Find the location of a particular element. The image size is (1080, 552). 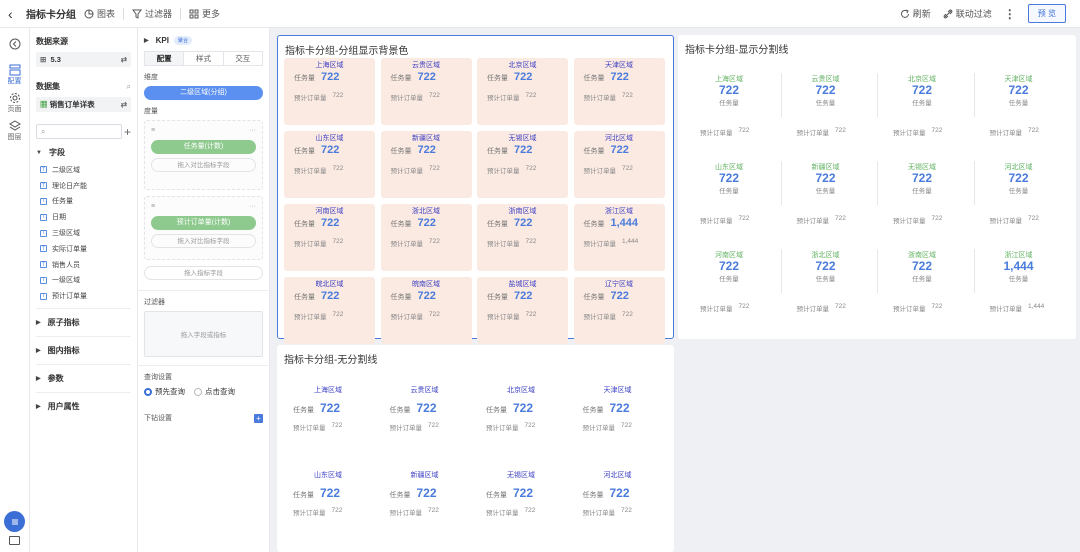

region-cell: 山东区域 任务量 722 预计订单量 722 is located at coordinates (329, 164).